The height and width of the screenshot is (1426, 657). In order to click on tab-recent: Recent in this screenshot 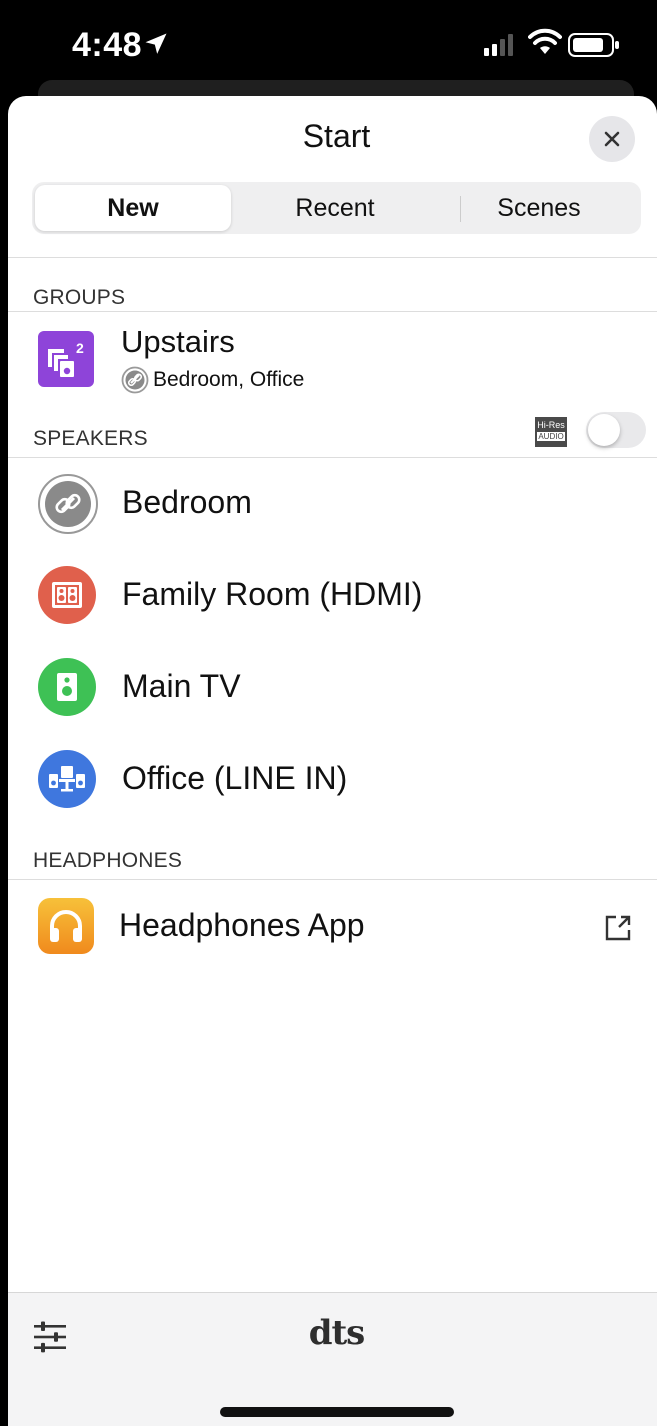, I will do `click(335, 208)`.